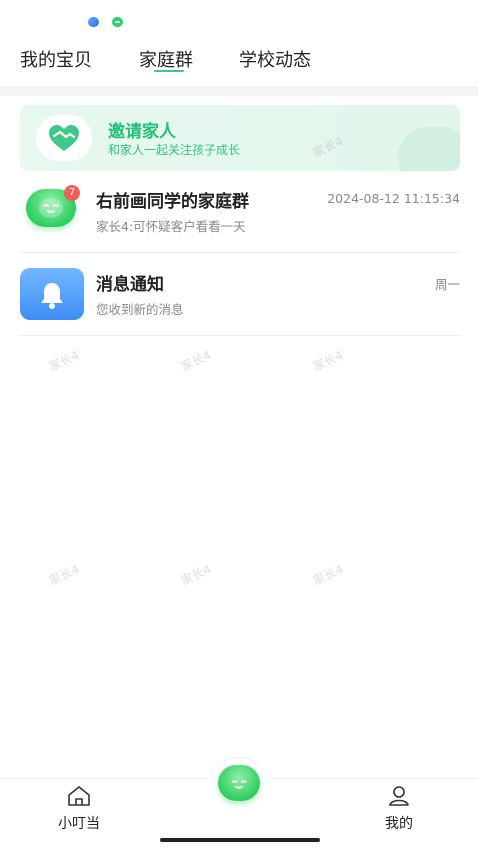 The height and width of the screenshot is (850, 478). Describe the element at coordinates (399, 796) in the screenshot. I see `user-icon` at that location.